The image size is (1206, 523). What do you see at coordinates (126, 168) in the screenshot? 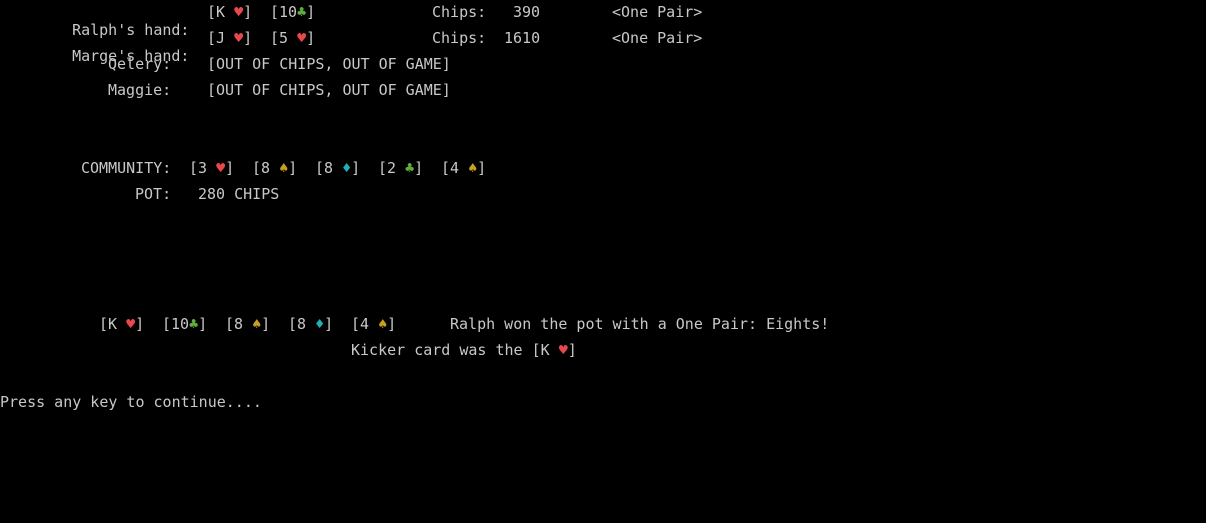
I see `community-label: COMMUNITY:` at bounding box center [126, 168].